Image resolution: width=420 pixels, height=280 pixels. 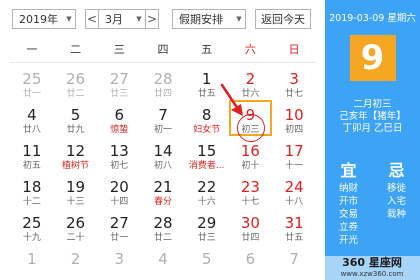 What do you see at coordinates (119, 118) in the screenshot?
I see `day-cell: 6 惊蛰` at bounding box center [119, 118].